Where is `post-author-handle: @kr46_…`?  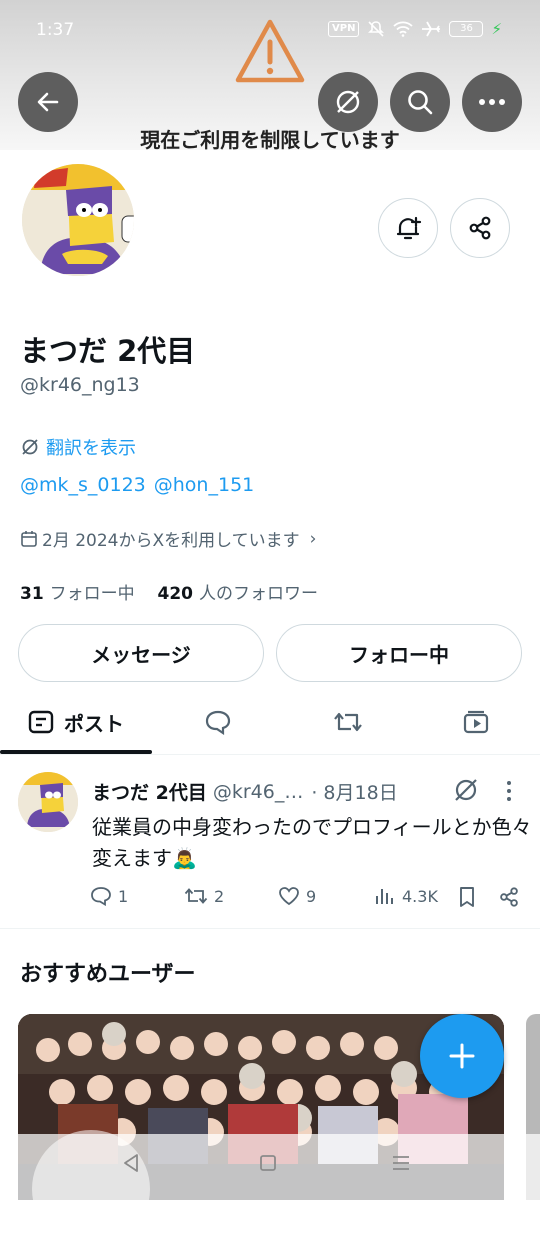
post-author-handle: @kr46_… is located at coordinates (258, 792).